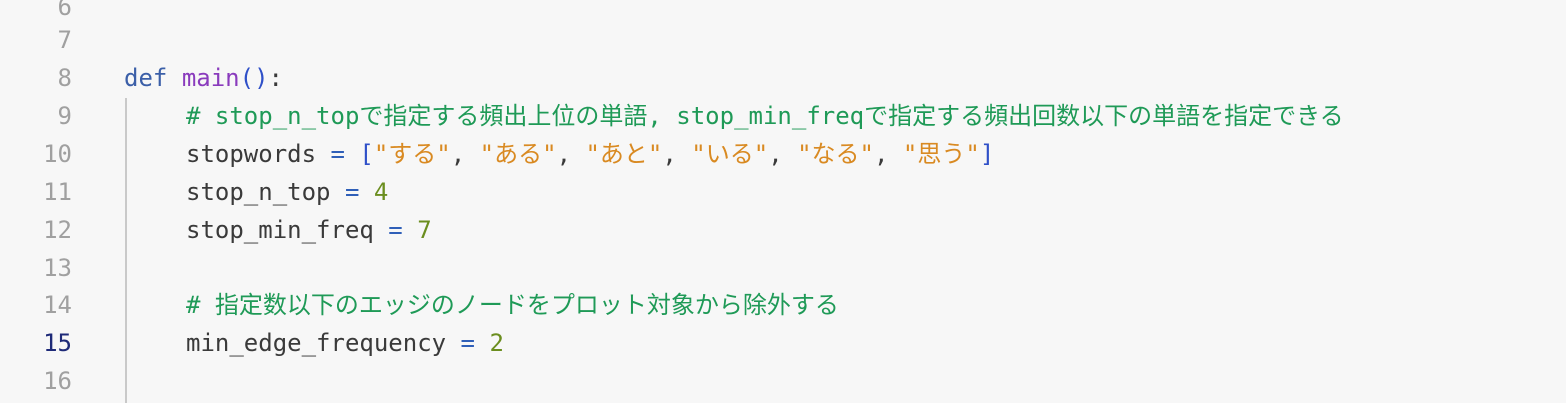 This screenshot has width=1566, height=403. Describe the element at coordinates (512, 305) in the screenshot. I see `comment: # 指定数以下のエッジのノードをプロット対象から除外する` at that location.